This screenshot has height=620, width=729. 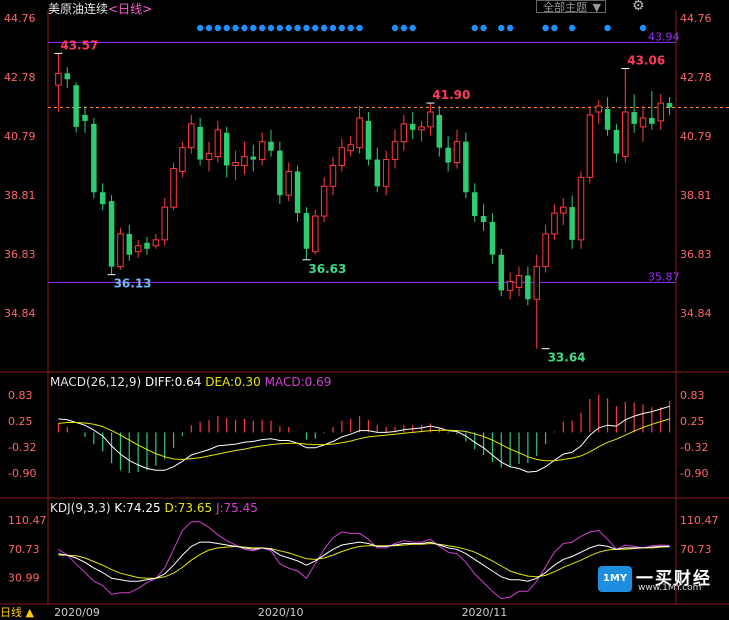 I want to click on instrument-title: 美原油连续<日线>, so click(x=100, y=8).